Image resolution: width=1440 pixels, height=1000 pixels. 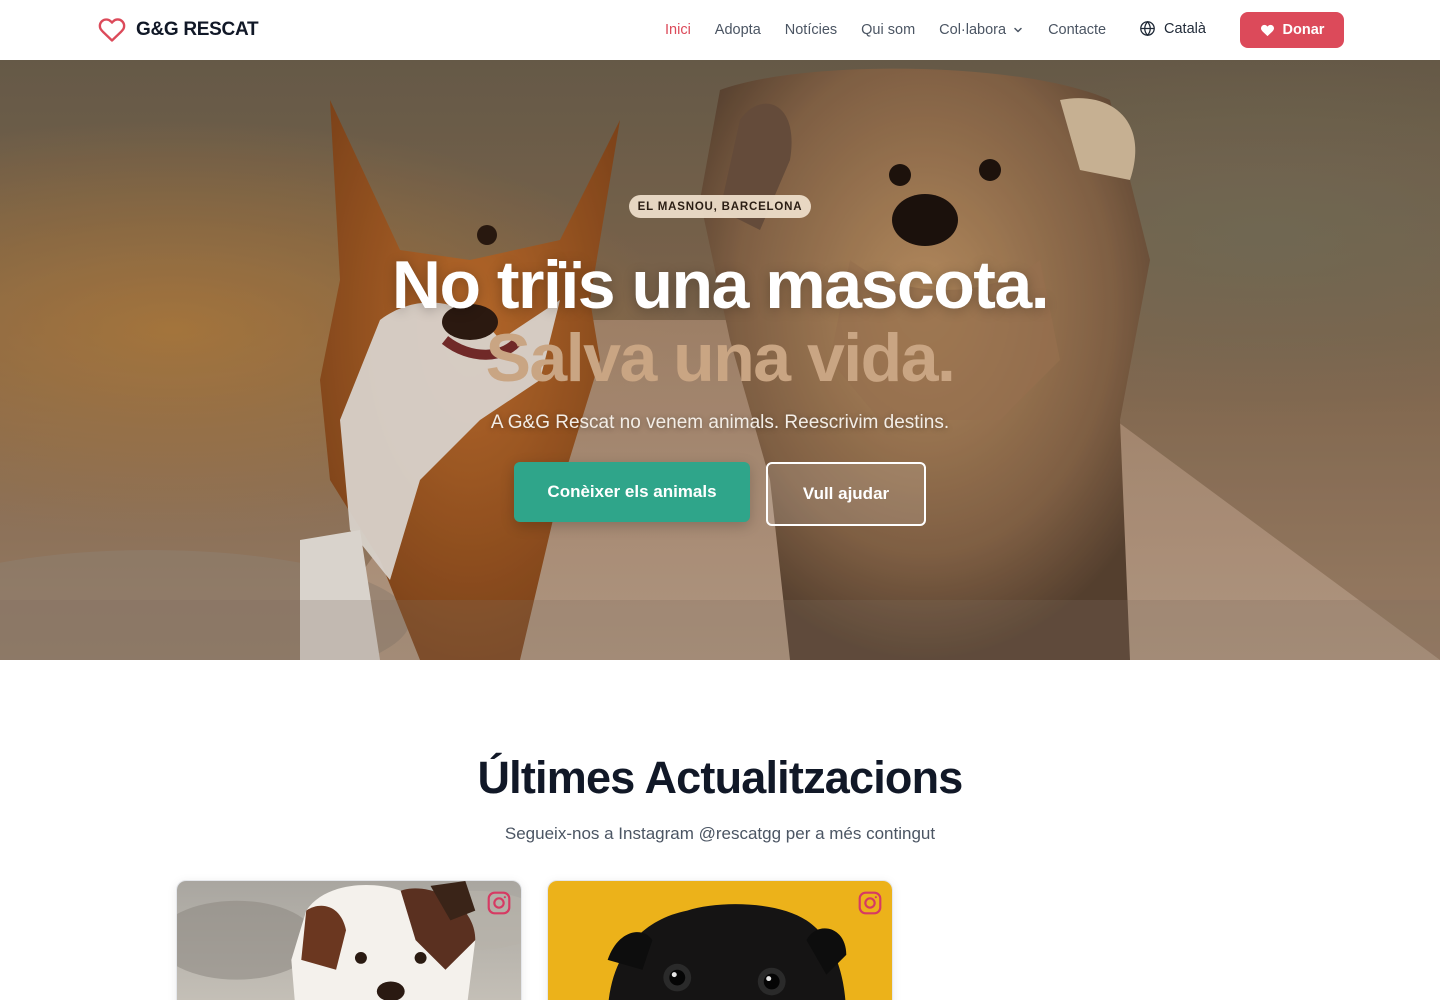 What do you see at coordinates (1018, 30) in the screenshot?
I see `chevron-down-icon` at bounding box center [1018, 30].